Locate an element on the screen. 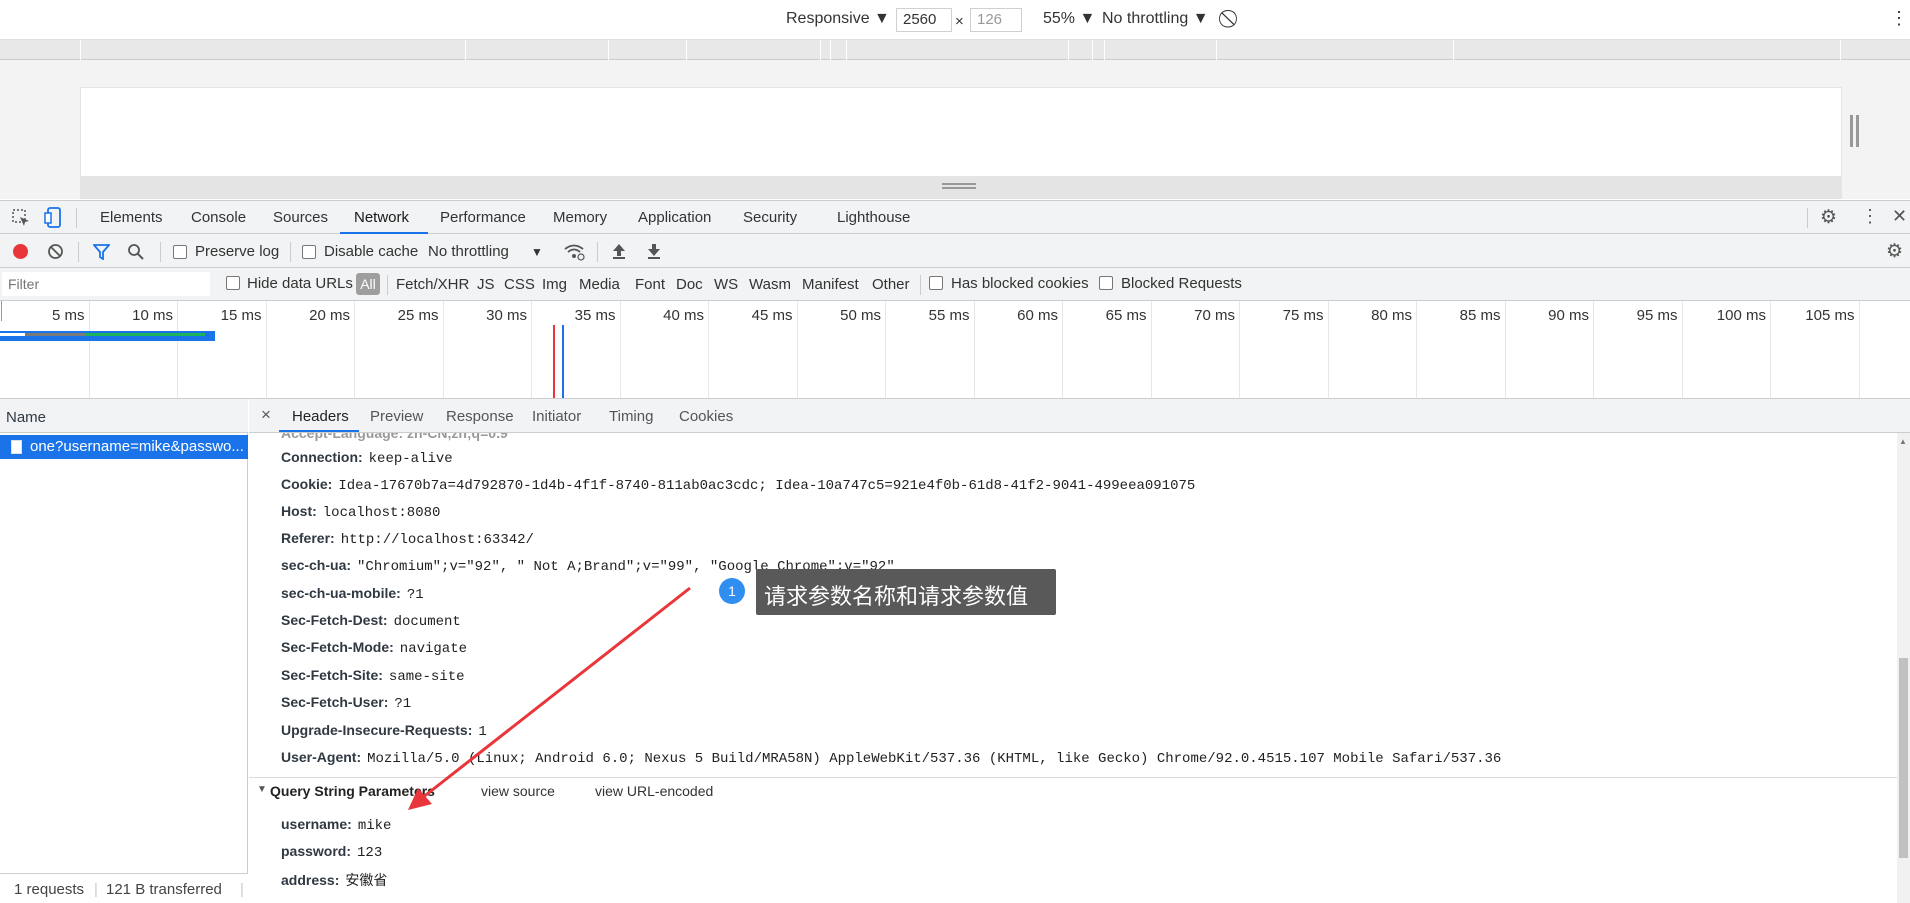 The height and width of the screenshot is (903, 1910). tab-sources: Sources is located at coordinates (300, 217).